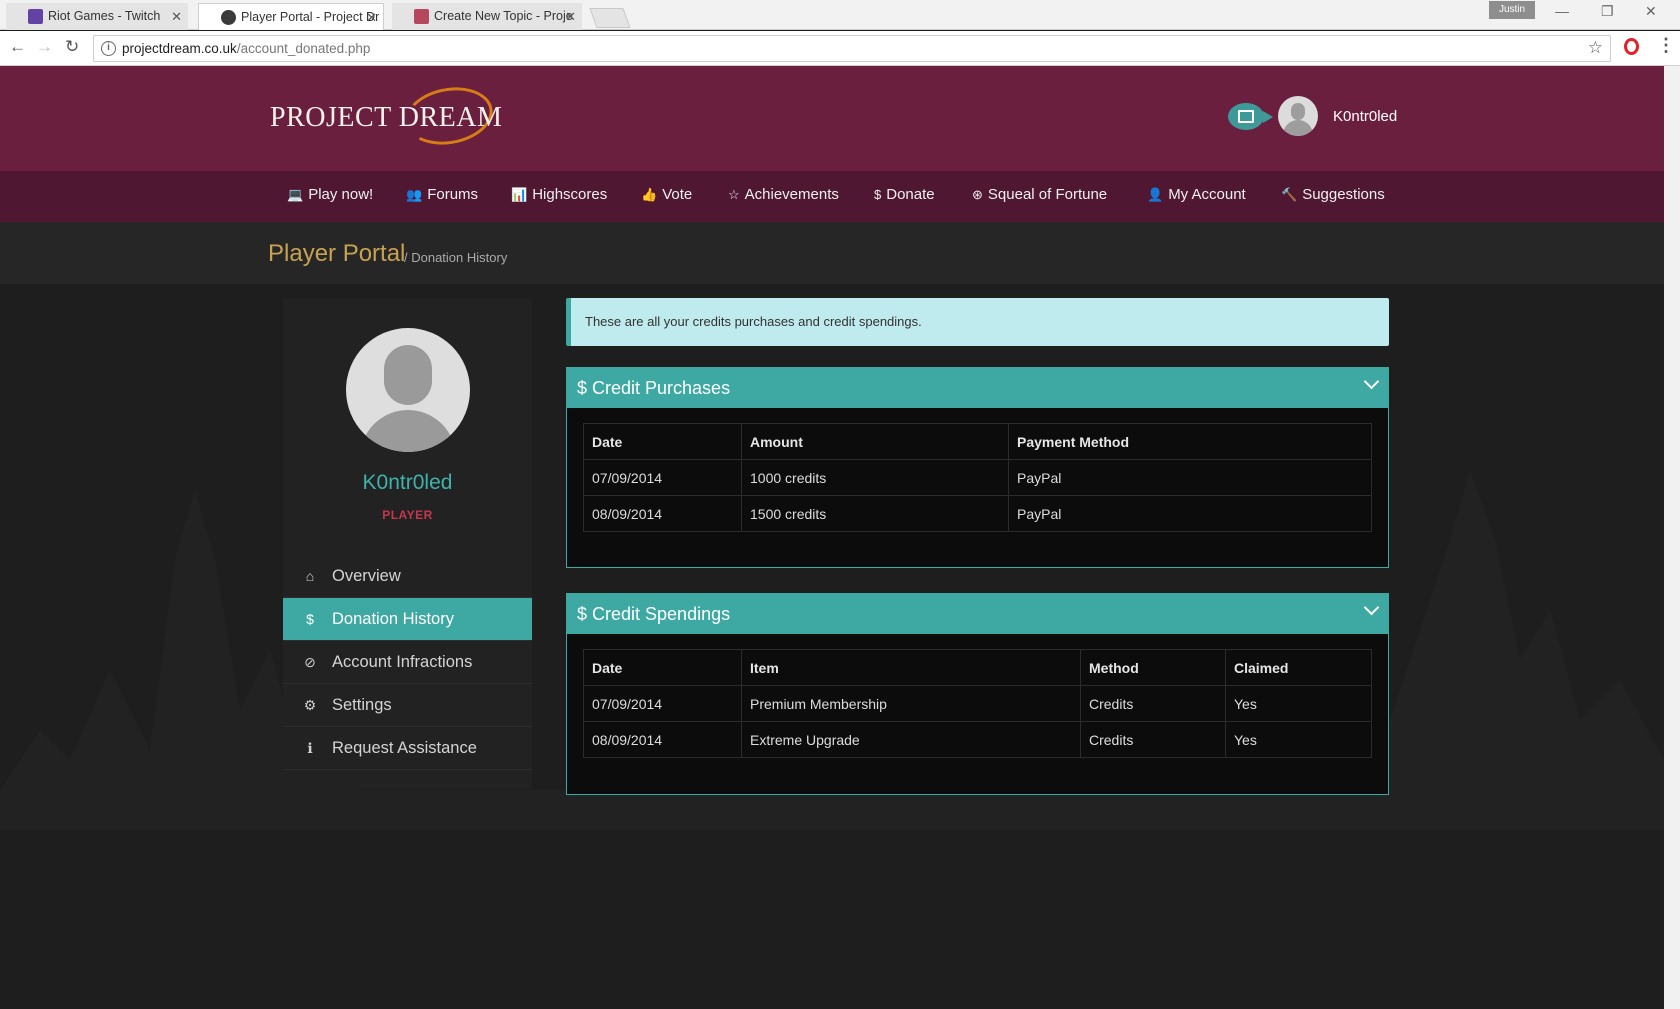 The width and height of the screenshot is (1680, 1009). Describe the element at coordinates (1595, 48) in the screenshot. I see `bookmark-star-icon: ☆` at that location.